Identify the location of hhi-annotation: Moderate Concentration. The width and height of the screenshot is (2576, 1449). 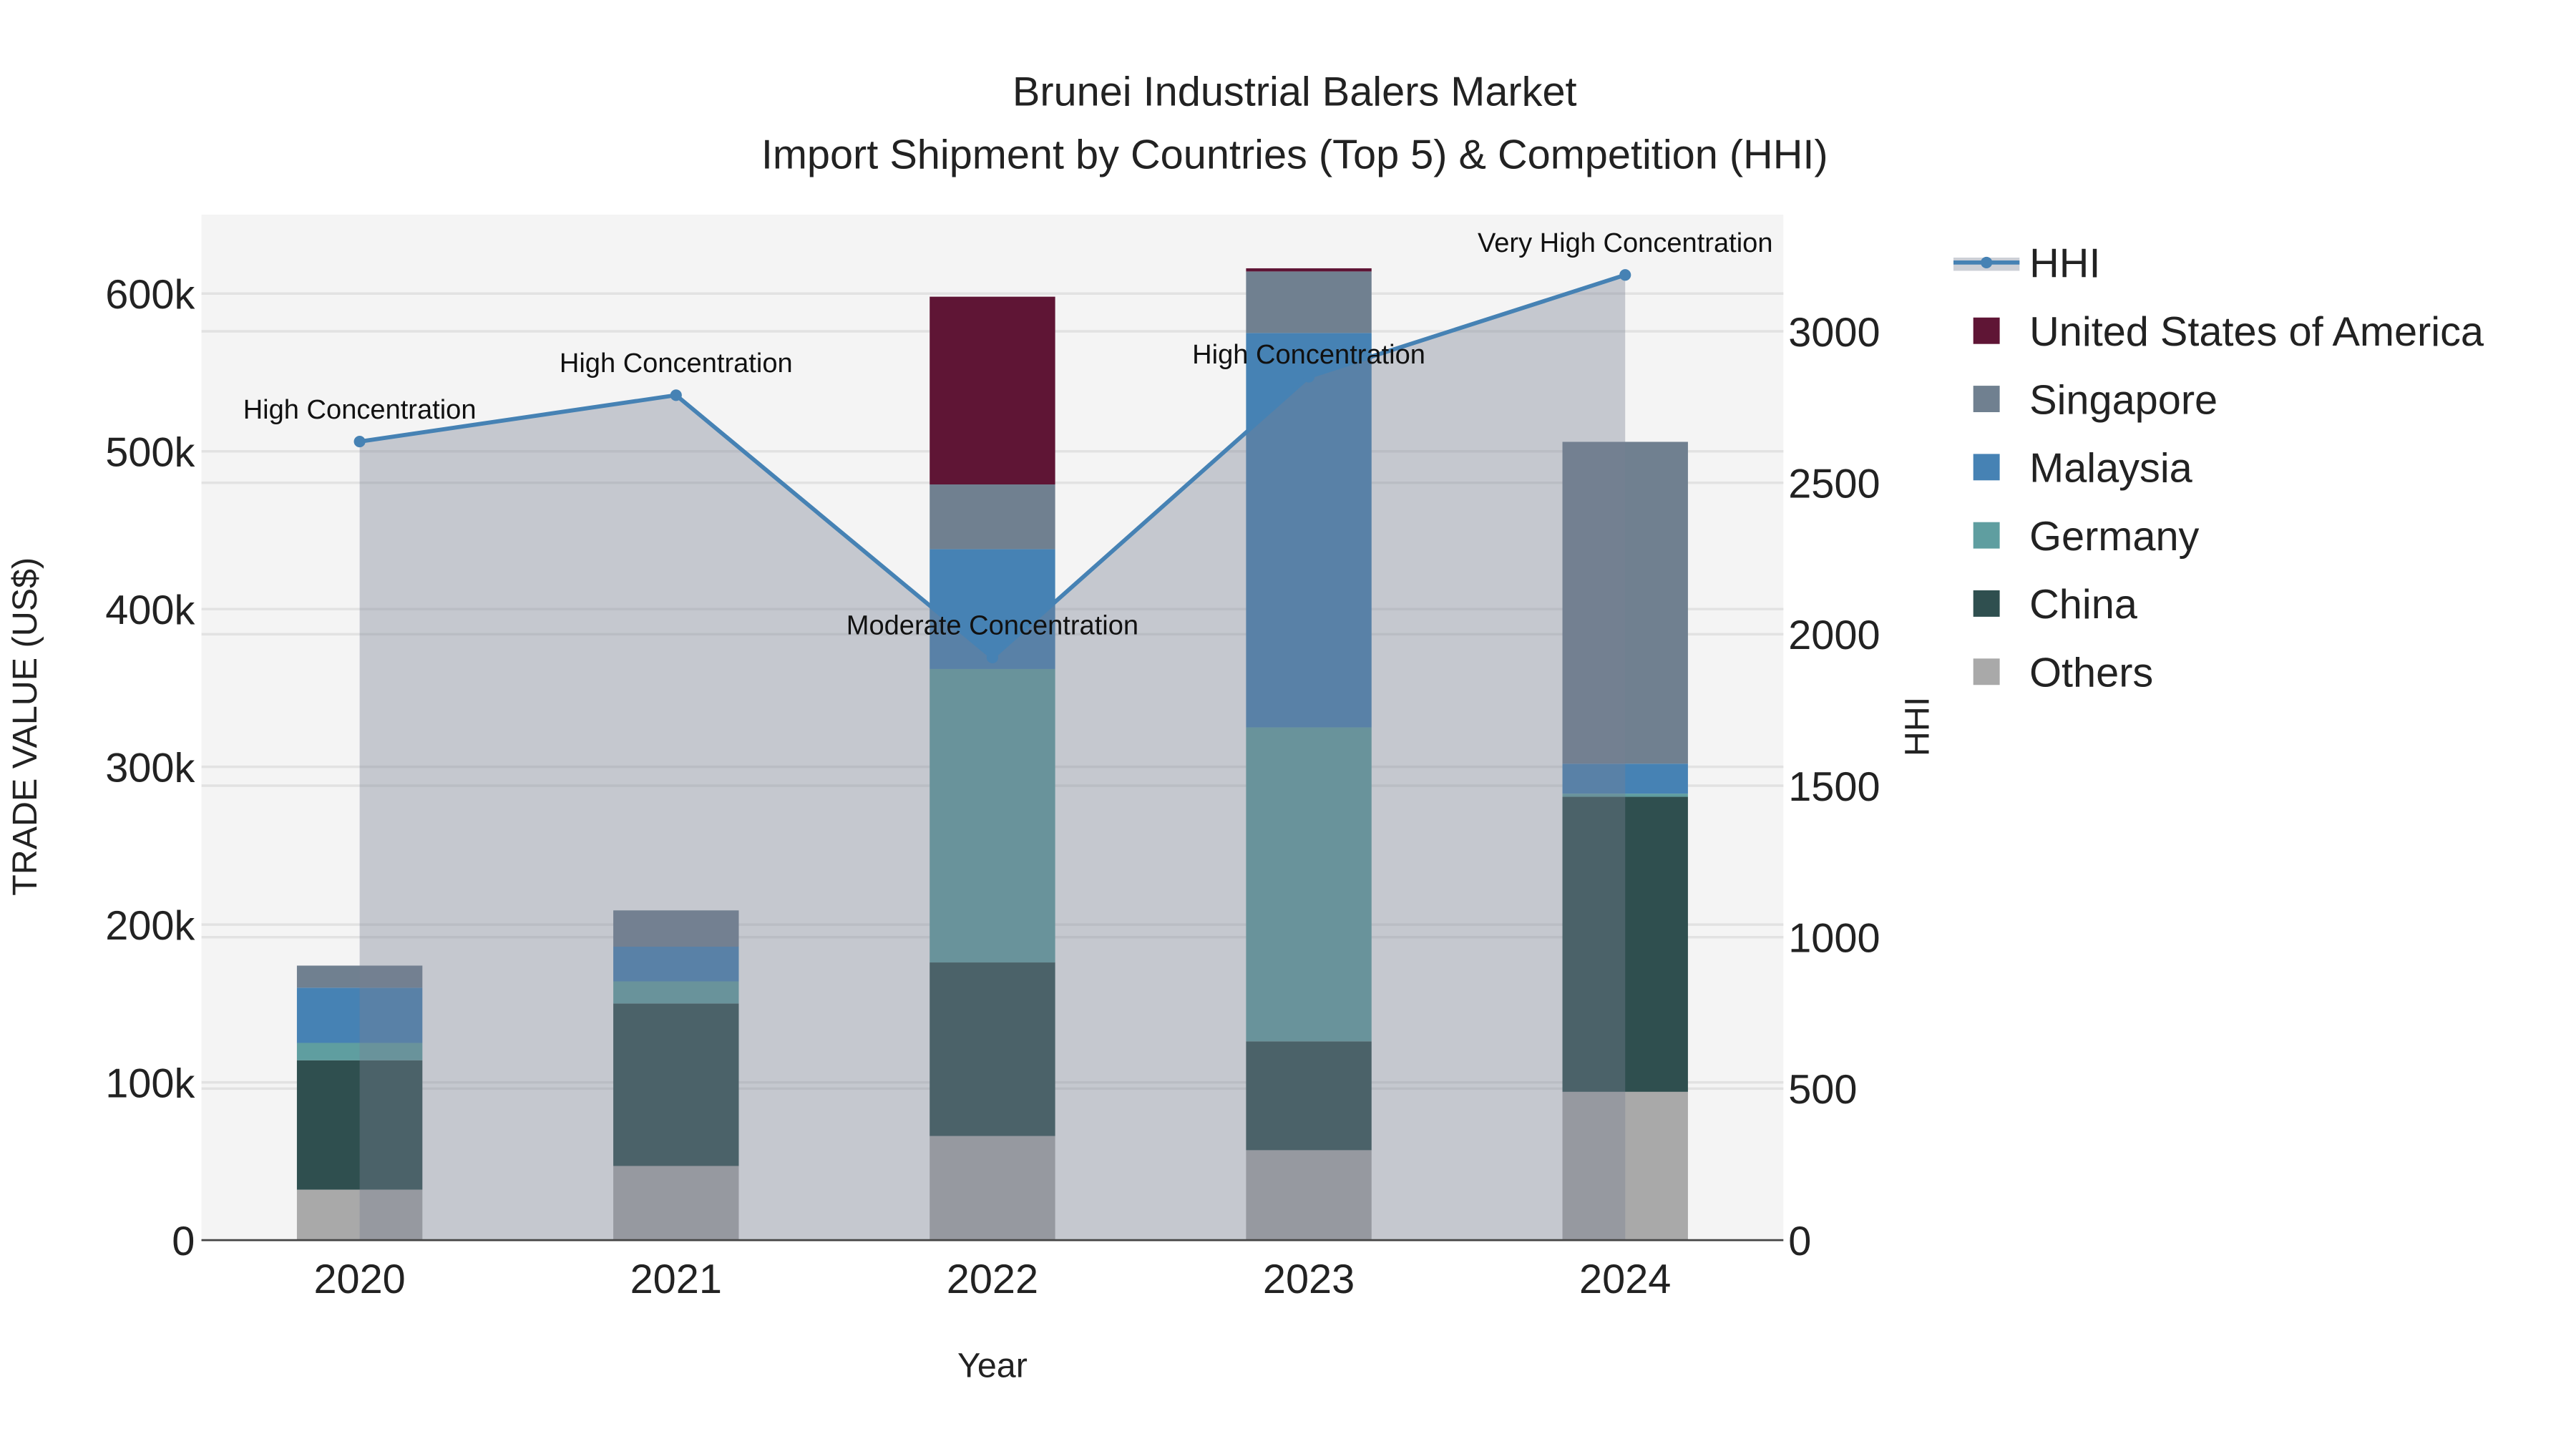
(992, 626).